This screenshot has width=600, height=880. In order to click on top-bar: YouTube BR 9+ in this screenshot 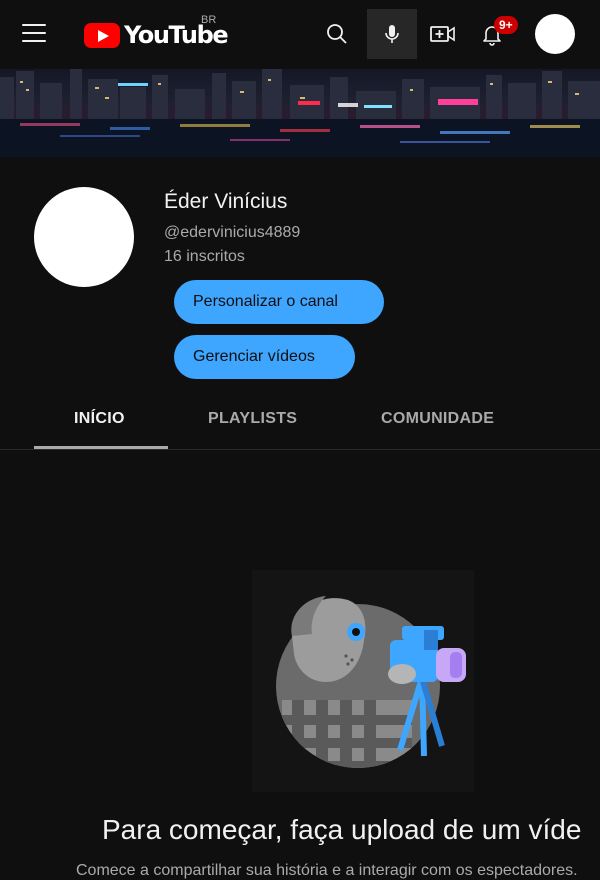, I will do `click(300, 34)`.